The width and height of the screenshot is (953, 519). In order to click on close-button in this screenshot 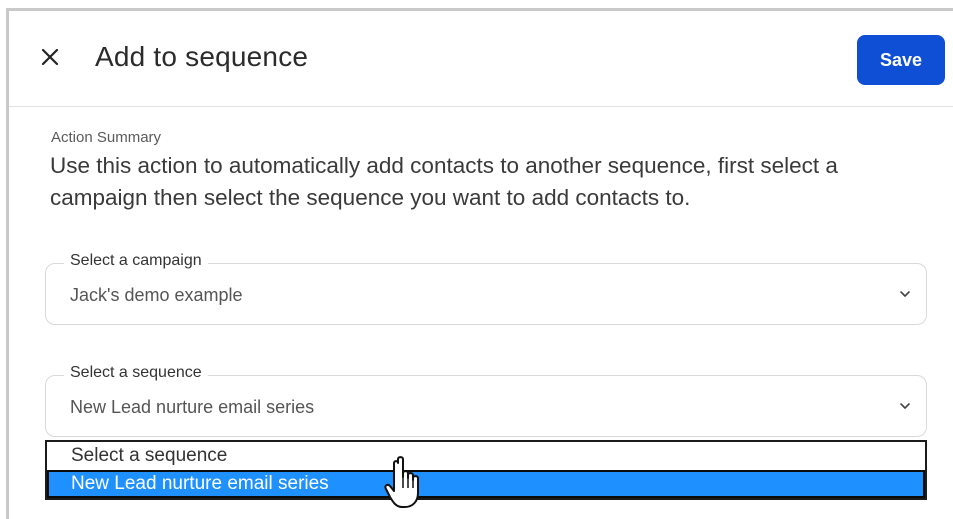, I will do `click(51, 58)`.